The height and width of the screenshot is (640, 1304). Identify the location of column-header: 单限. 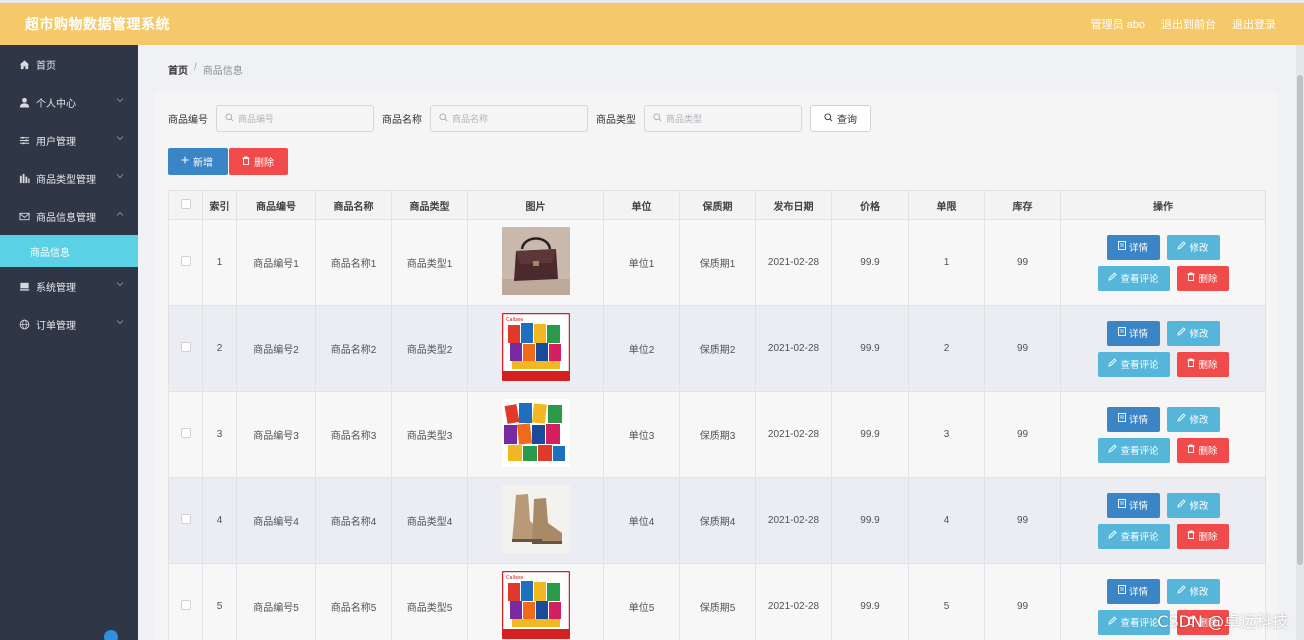
(946, 205).